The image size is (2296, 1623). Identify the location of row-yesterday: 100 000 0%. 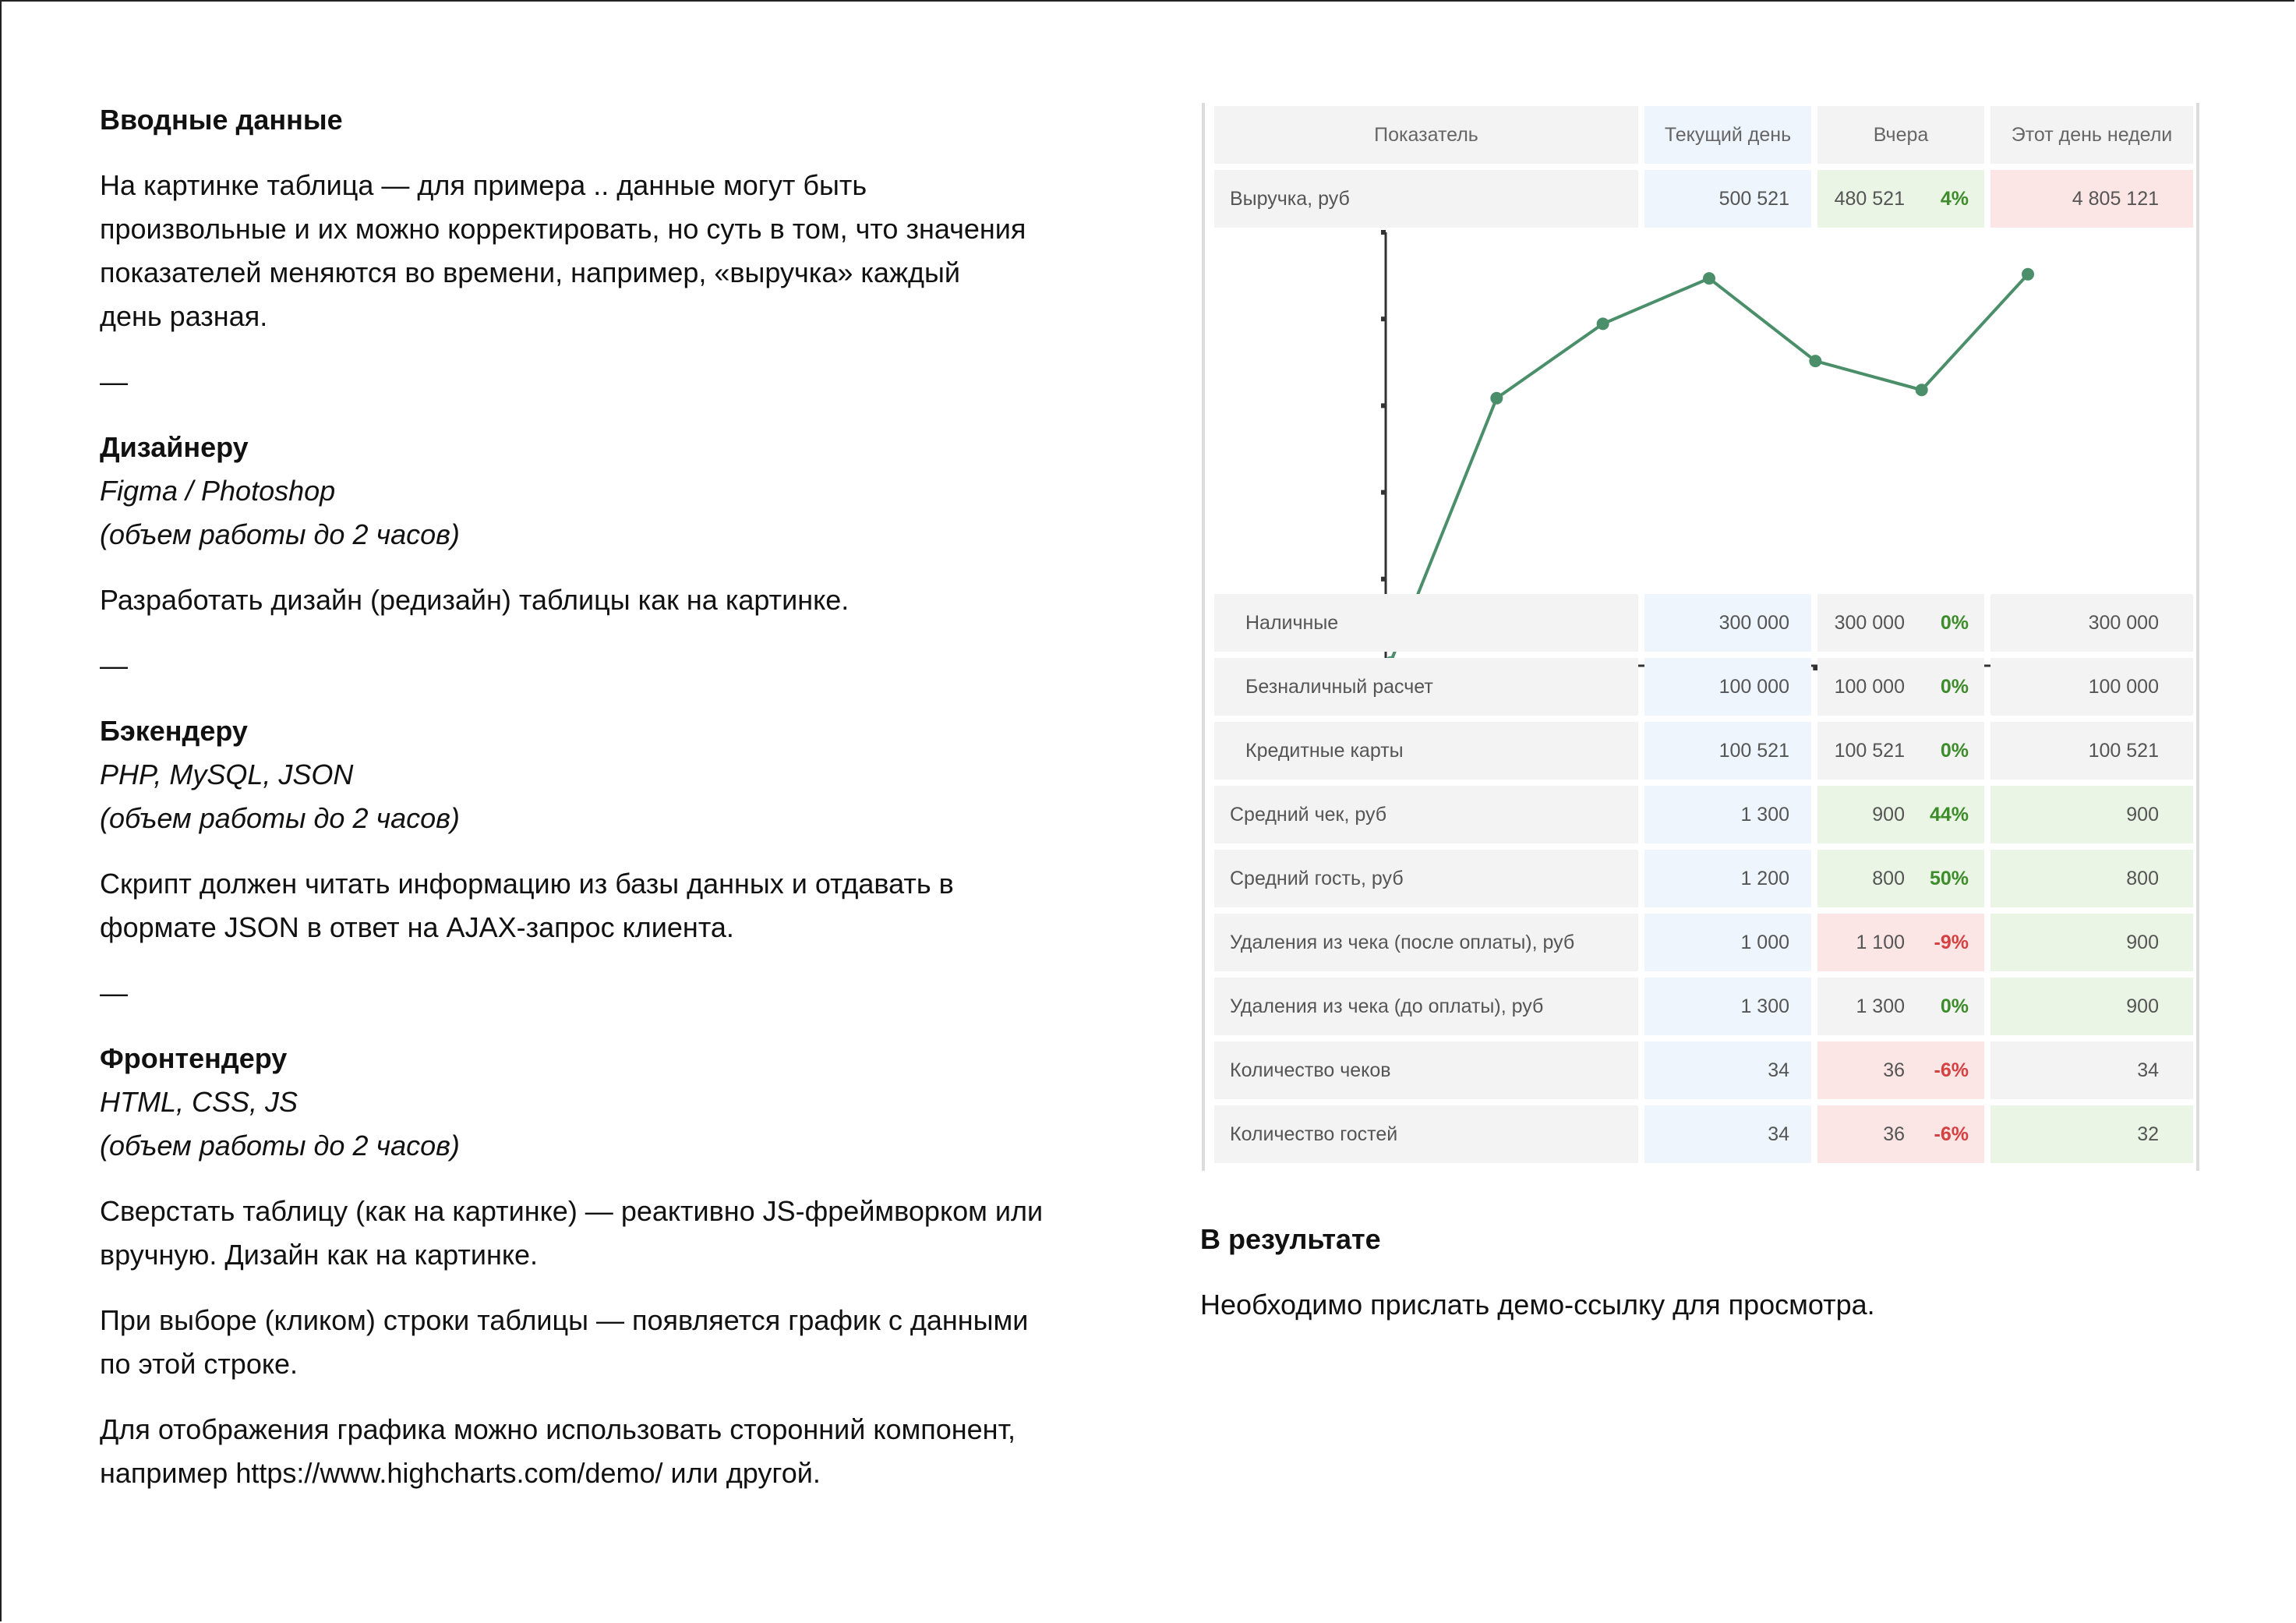
(1901, 687).